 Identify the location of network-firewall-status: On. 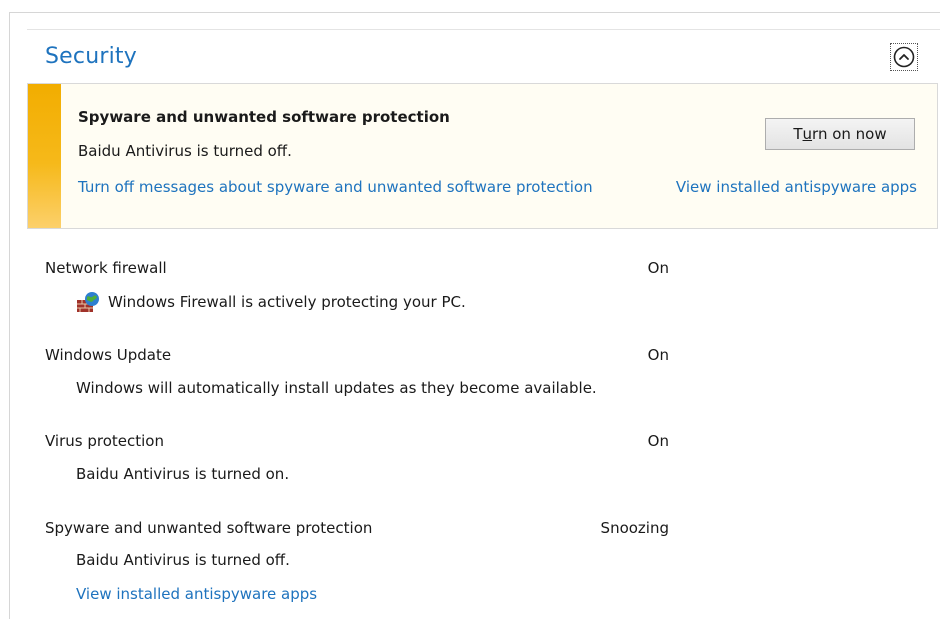
(658, 268).